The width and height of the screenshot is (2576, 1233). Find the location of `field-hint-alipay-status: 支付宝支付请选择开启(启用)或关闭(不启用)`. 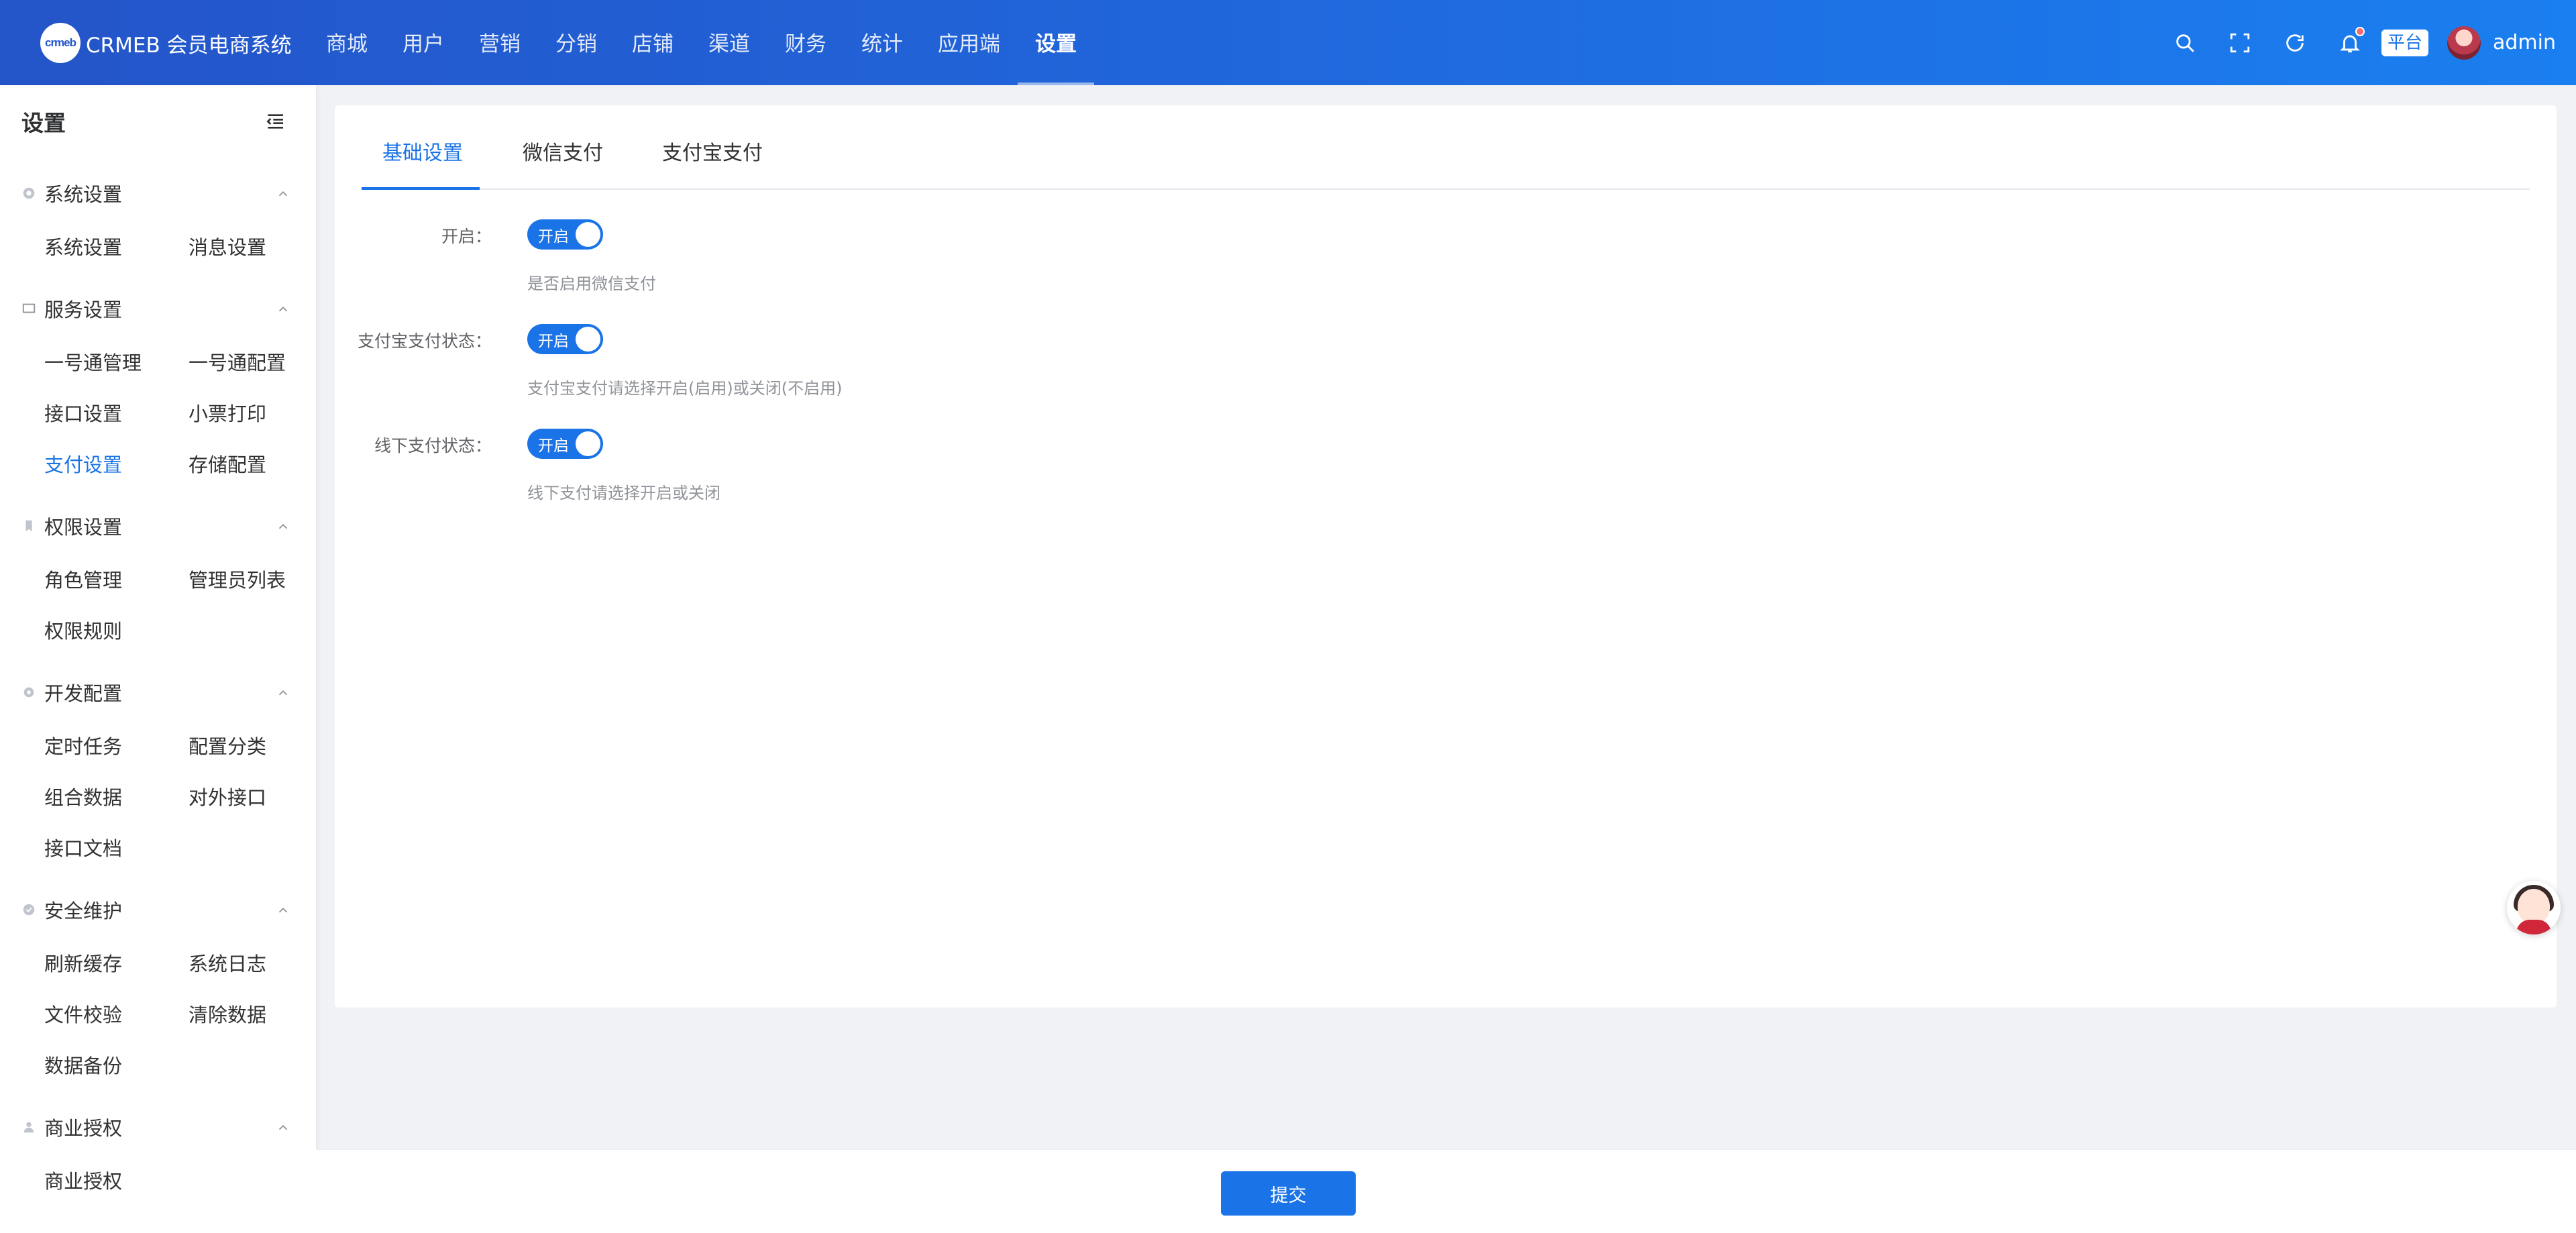

field-hint-alipay-status: 支付宝支付请选择开启(启用)或关闭(不启用) is located at coordinates (685, 389).